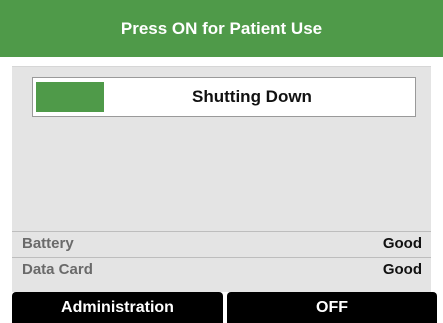 This screenshot has width=443, height=323. I want to click on battery-value: Good, so click(402, 243).